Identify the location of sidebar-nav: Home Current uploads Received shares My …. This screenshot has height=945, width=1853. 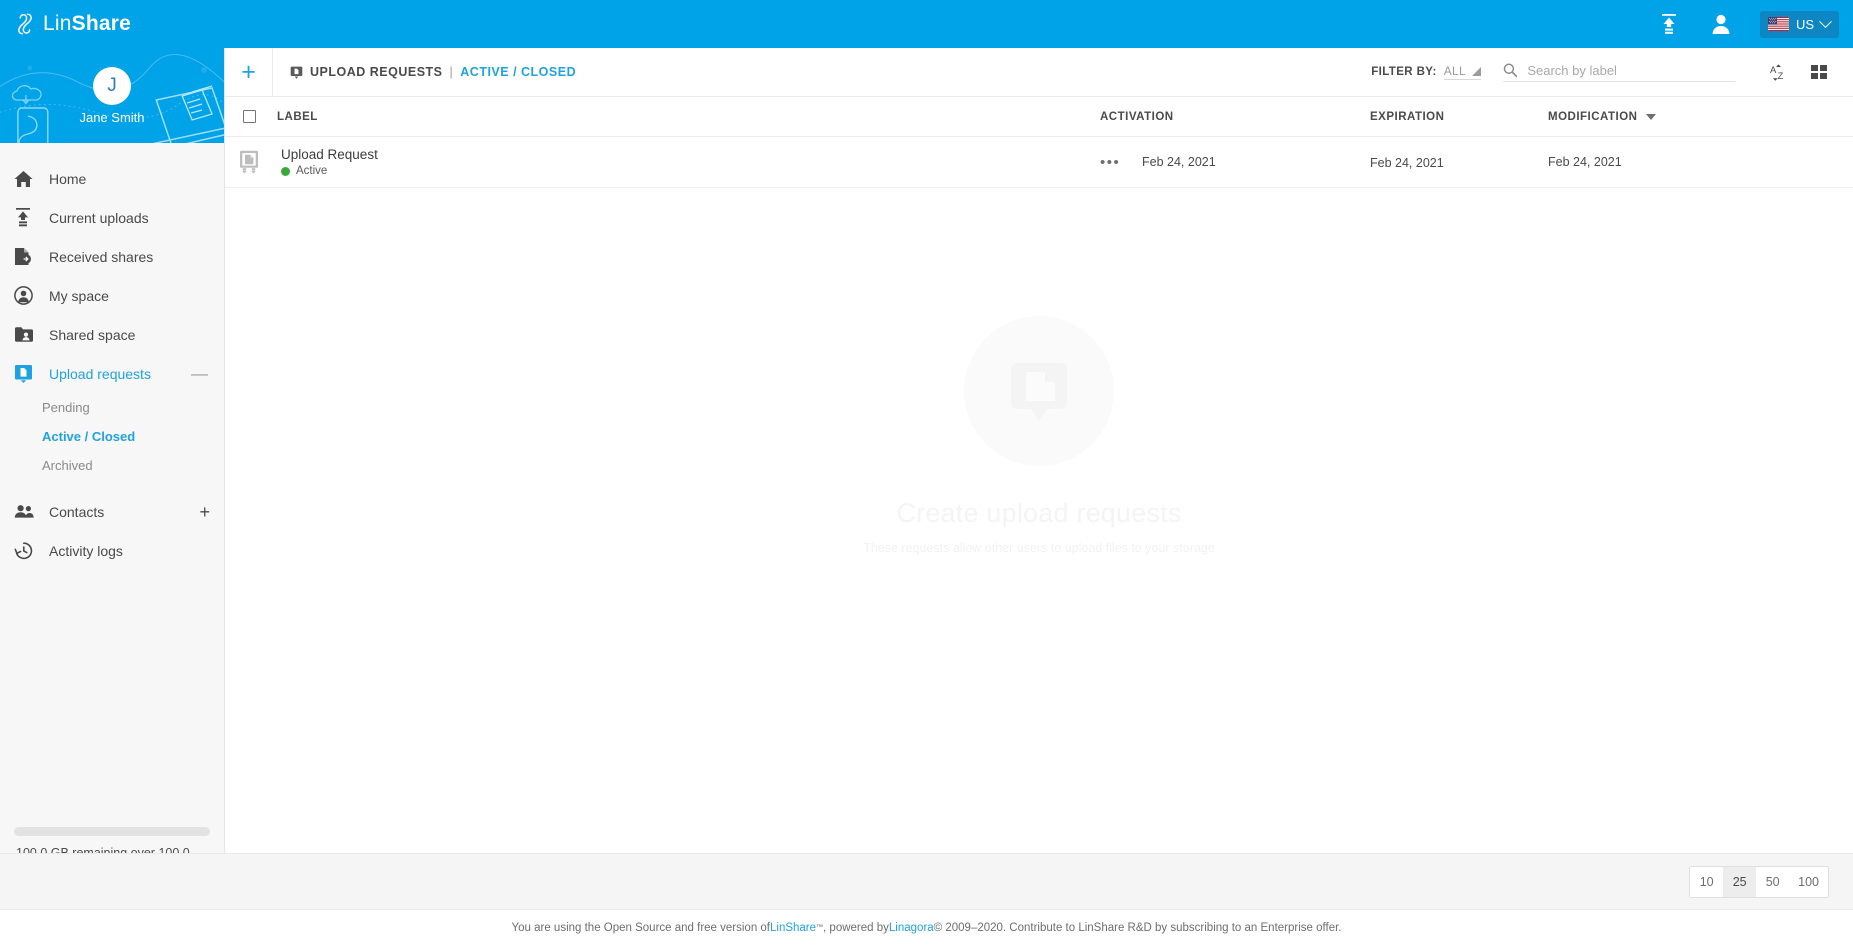
(112, 485).